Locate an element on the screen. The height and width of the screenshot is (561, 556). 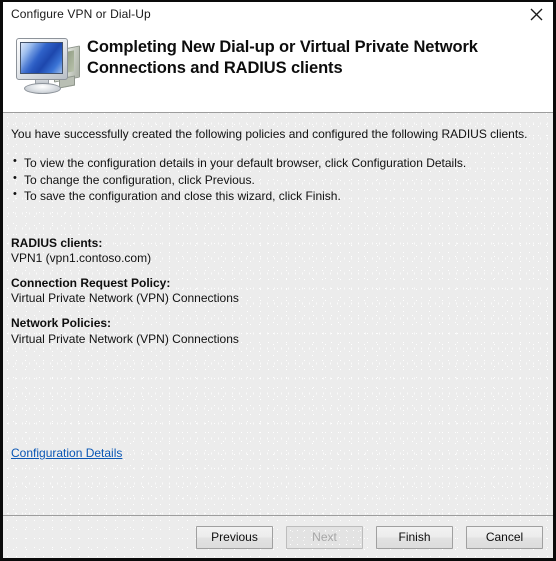
next-button: Next is located at coordinates (324, 537).